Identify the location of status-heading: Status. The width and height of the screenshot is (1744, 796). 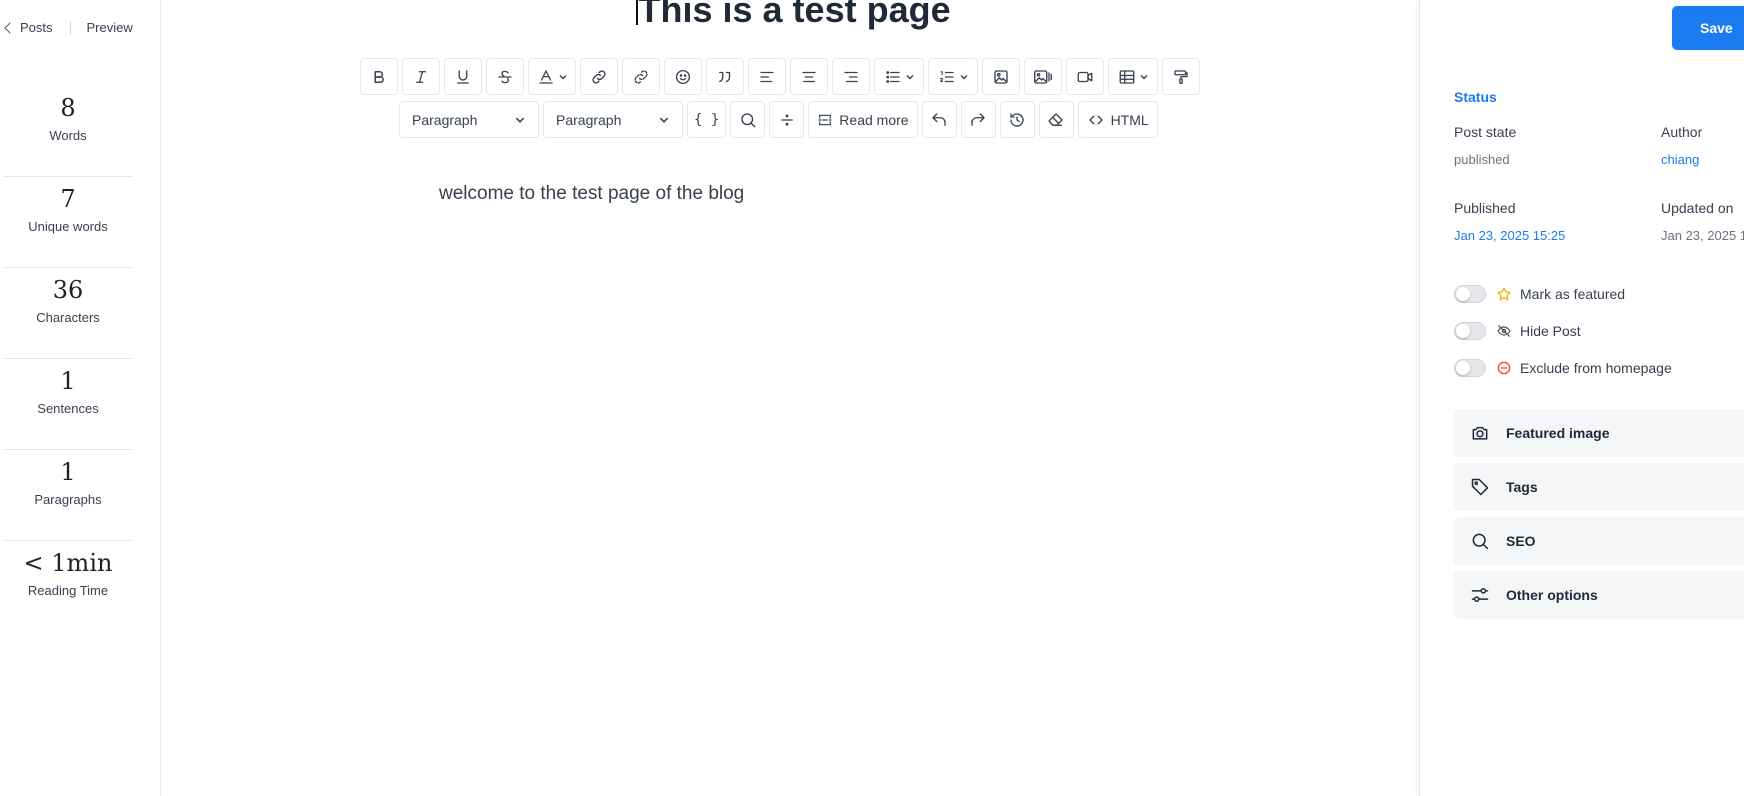
(1475, 97).